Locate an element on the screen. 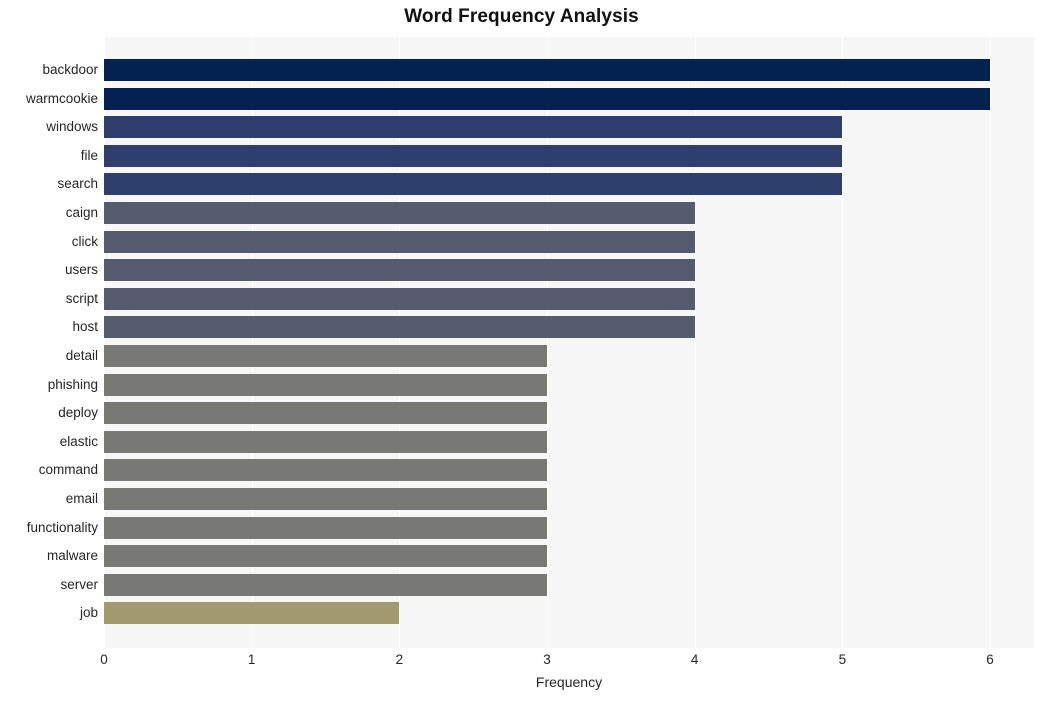 Image resolution: width=1043 pixels, height=701 pixels. x-axis-tick-label: 3 is located at coordinates (547, 659).